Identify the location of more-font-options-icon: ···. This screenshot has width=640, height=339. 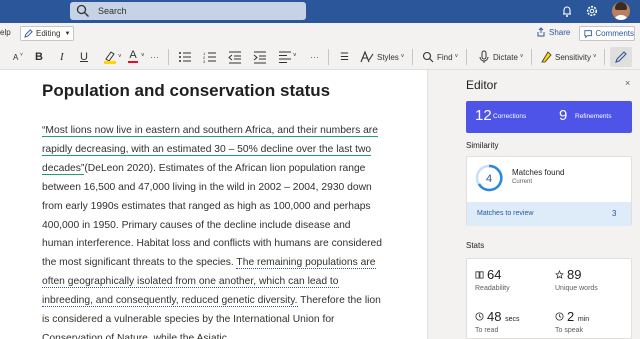
(154, 57).